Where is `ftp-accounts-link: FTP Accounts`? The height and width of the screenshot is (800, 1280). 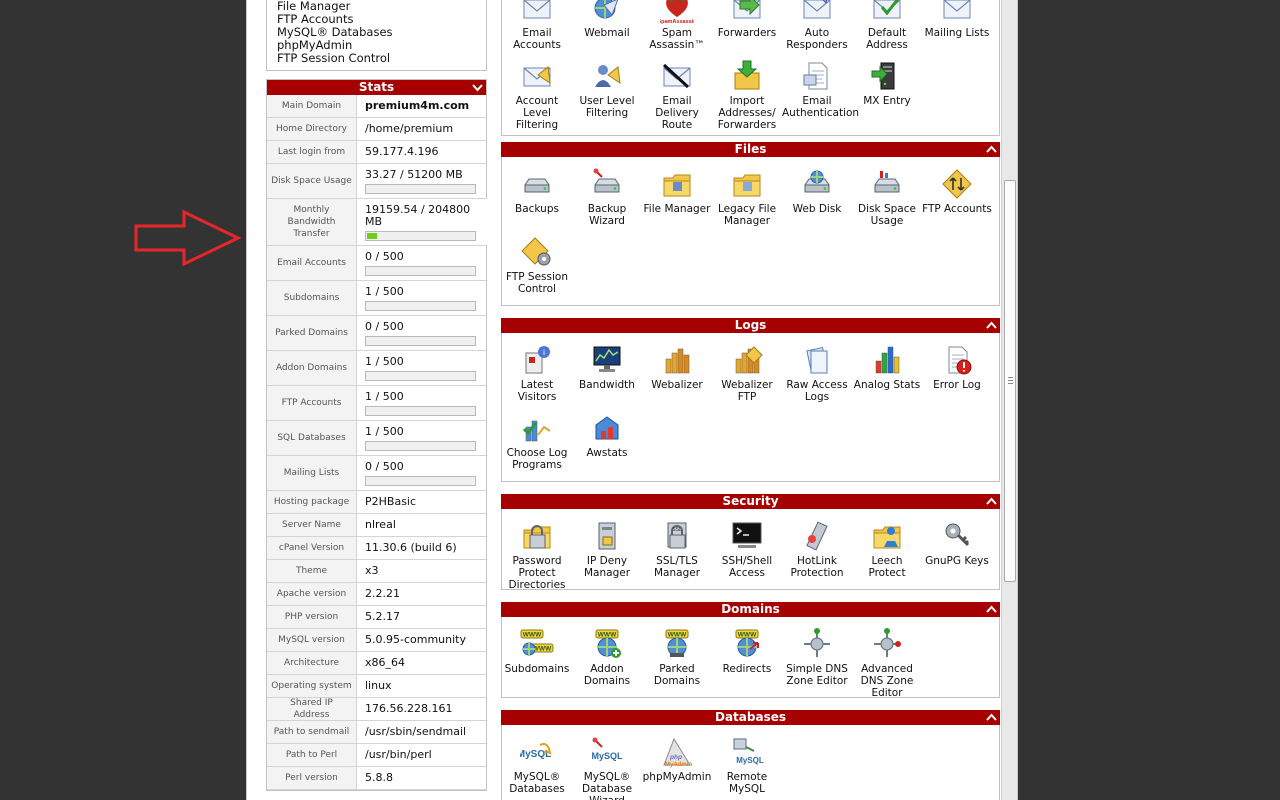 ftp-accounts-link: FTP Accounts is located at coordinates (957, 191).